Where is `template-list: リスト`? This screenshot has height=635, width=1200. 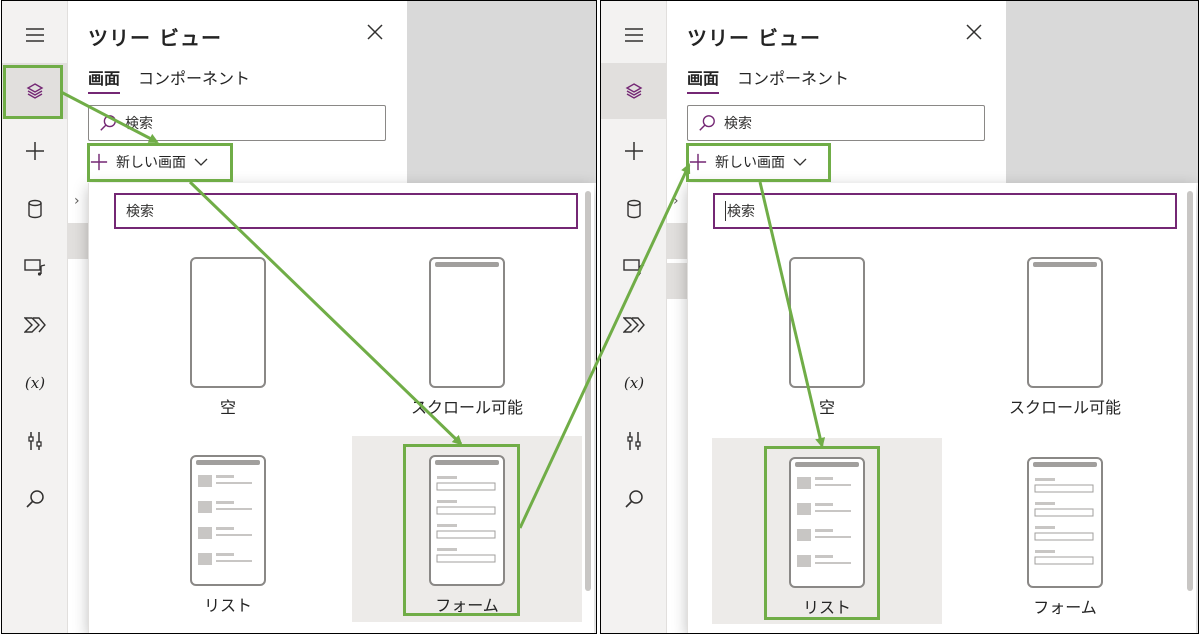 template-list: リスト is located at coordinates (228, 529).